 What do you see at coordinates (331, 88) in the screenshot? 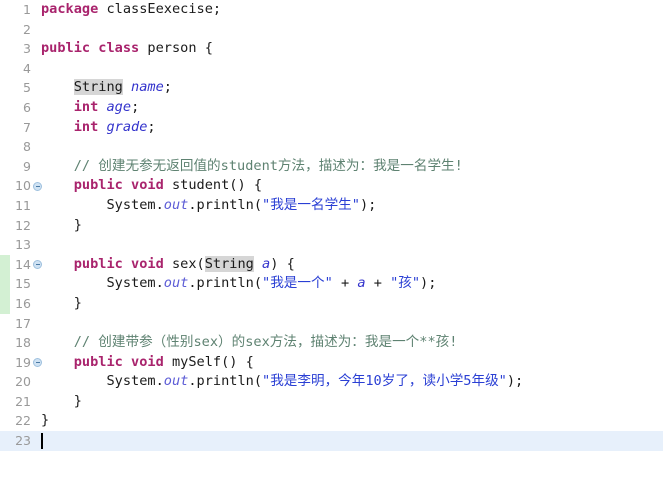
I see `code-line: 5 String name;` at bounding box center [331, 88].